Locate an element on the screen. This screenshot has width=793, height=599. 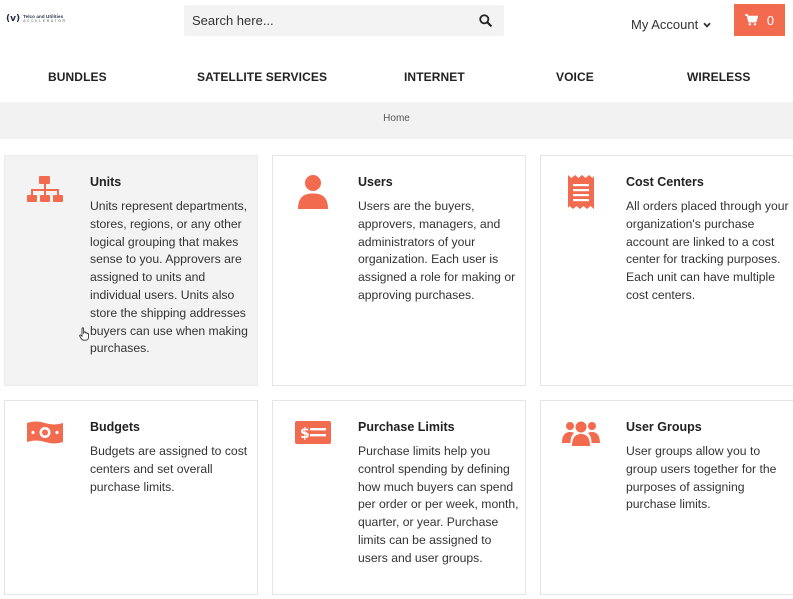
search-icon is located at coordinates (485, 20).